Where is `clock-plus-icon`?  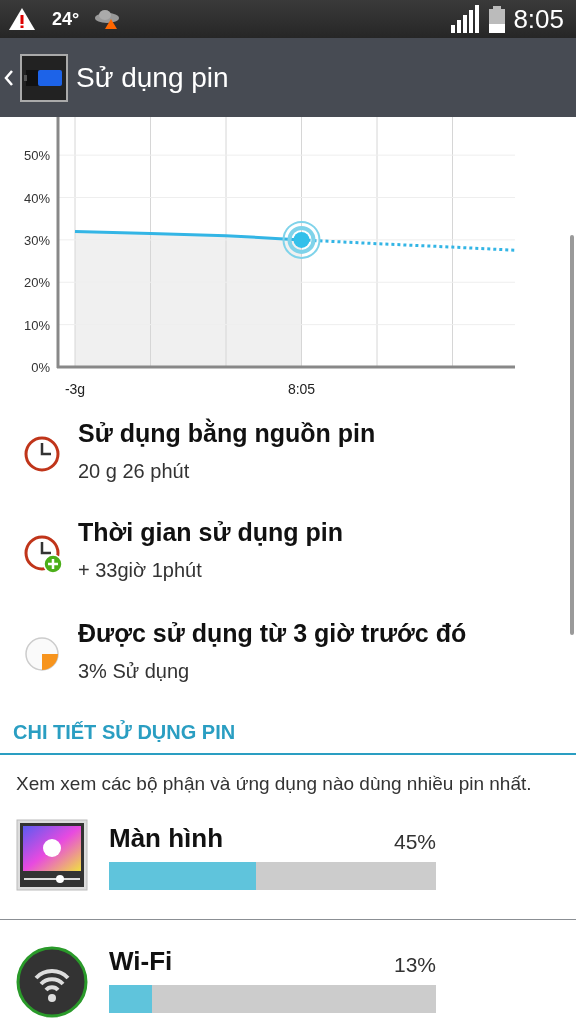
clock-plus-icon is located at coordinates (42, 553).